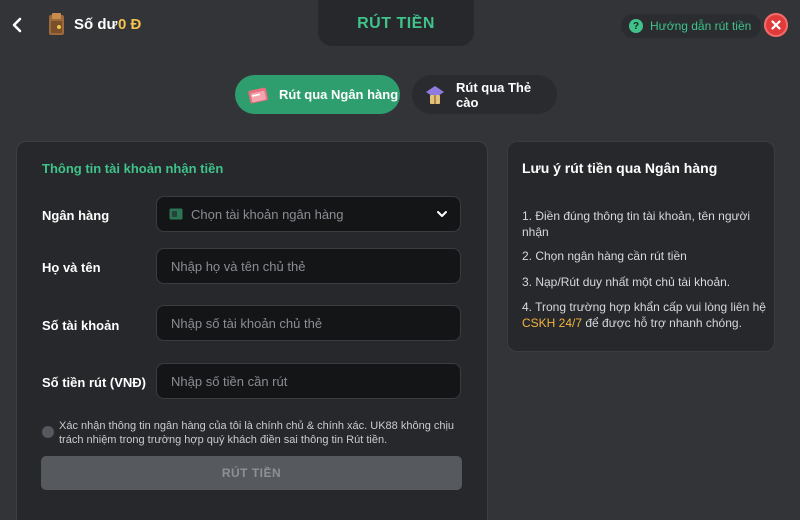 This screenshot has height=520, width=800. Describe the element at coordinates (76, 215) in the screenshot. I see `bank-label: Ngân hàng` at that location.